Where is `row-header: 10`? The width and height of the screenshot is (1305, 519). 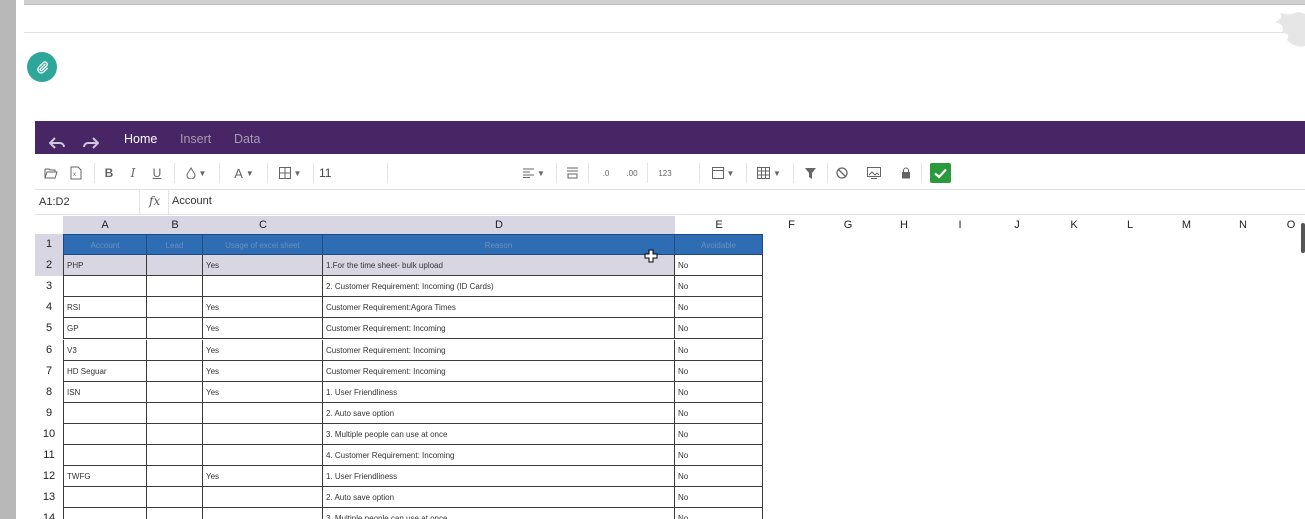
row-header: 10 is located at coordinates (49, 434).